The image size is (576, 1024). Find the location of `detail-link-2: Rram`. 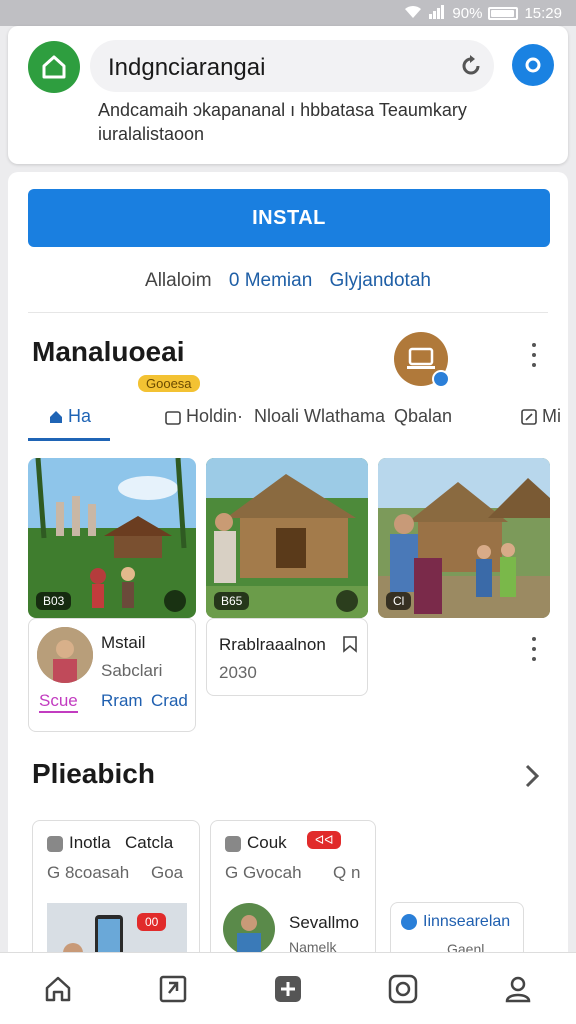

detail-link-2: Rram is located at coordinates (122, 701).